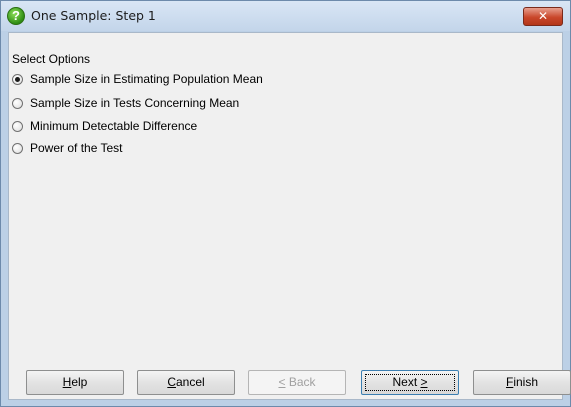 The width and height of the screenshot is (571, 407). I want to click on next-button: Next >, so click(410, 382).